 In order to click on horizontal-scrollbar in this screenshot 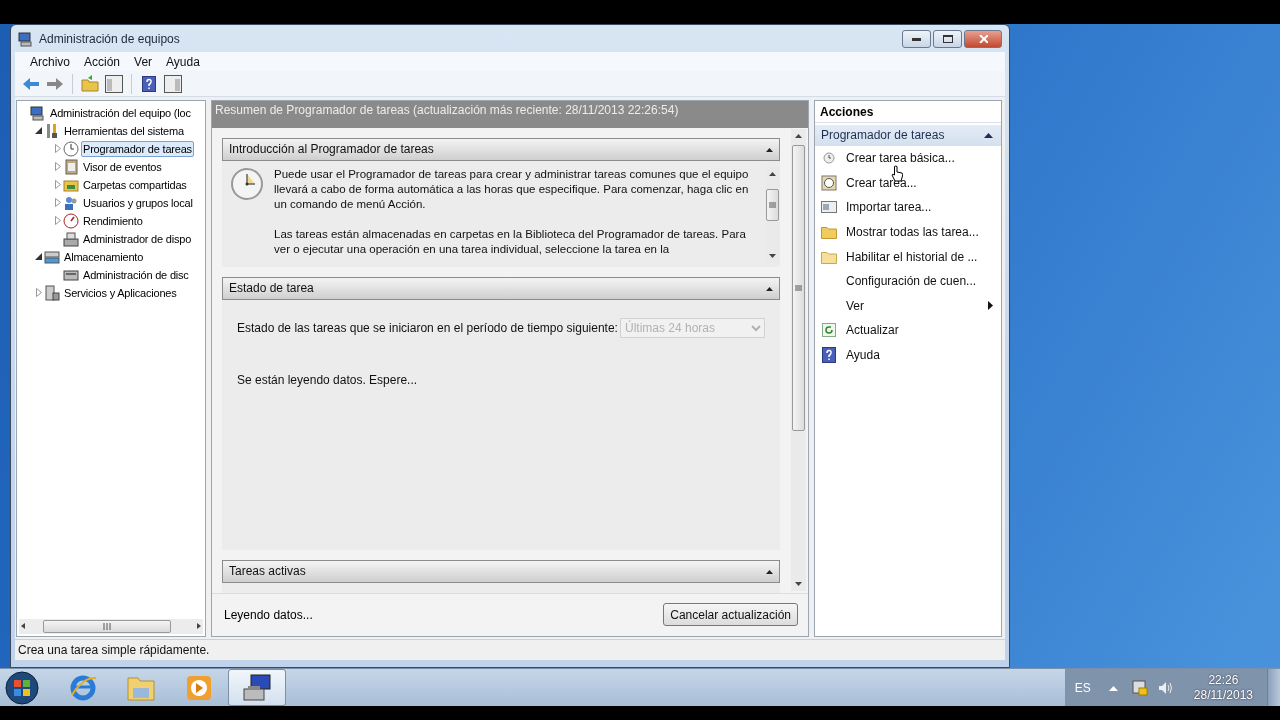, I will do `click(111, 626)`.